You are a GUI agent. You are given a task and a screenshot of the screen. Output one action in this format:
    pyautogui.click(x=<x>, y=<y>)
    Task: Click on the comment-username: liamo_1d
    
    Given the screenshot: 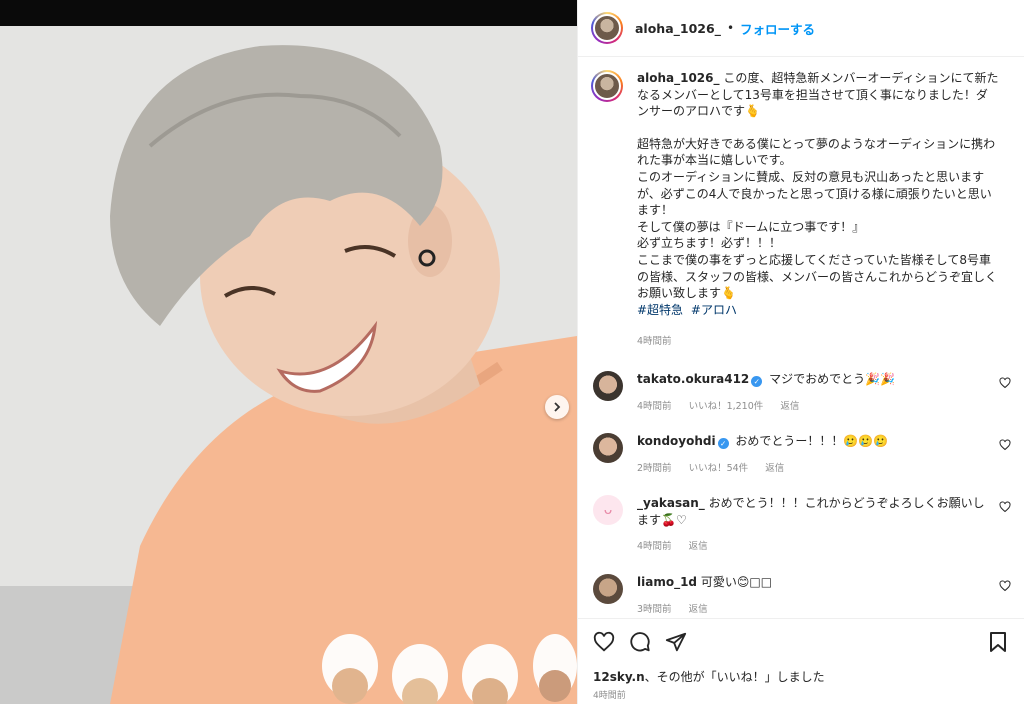 What is the action you would take?
    pyautogui.click(x=667, y=582)
    